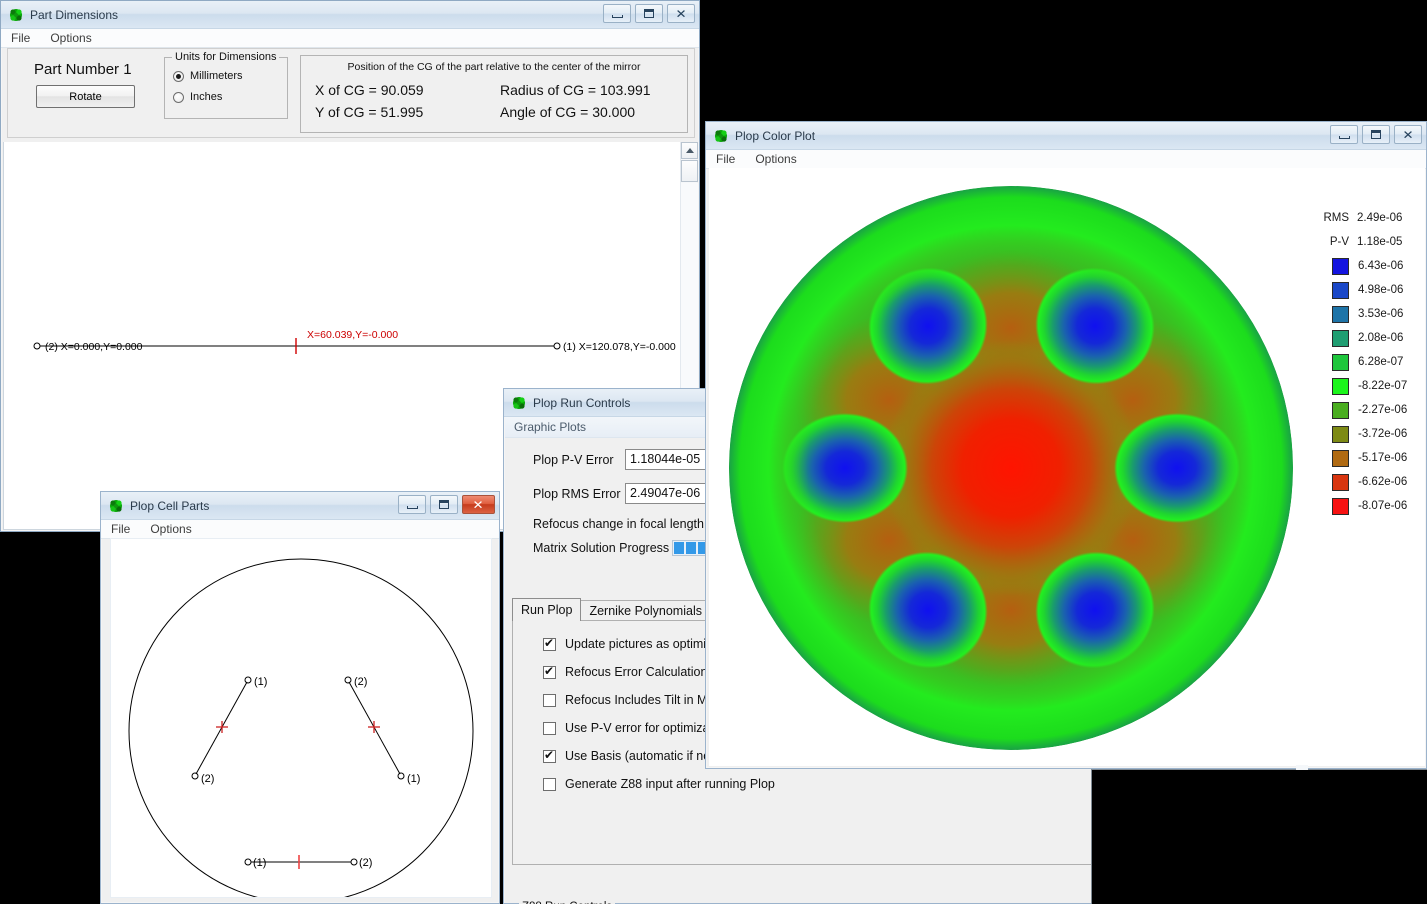  Describe the element at coordinates (1066, 159) in the screenshot. I see `menubar-plop-color-plot: File Options` at that location.